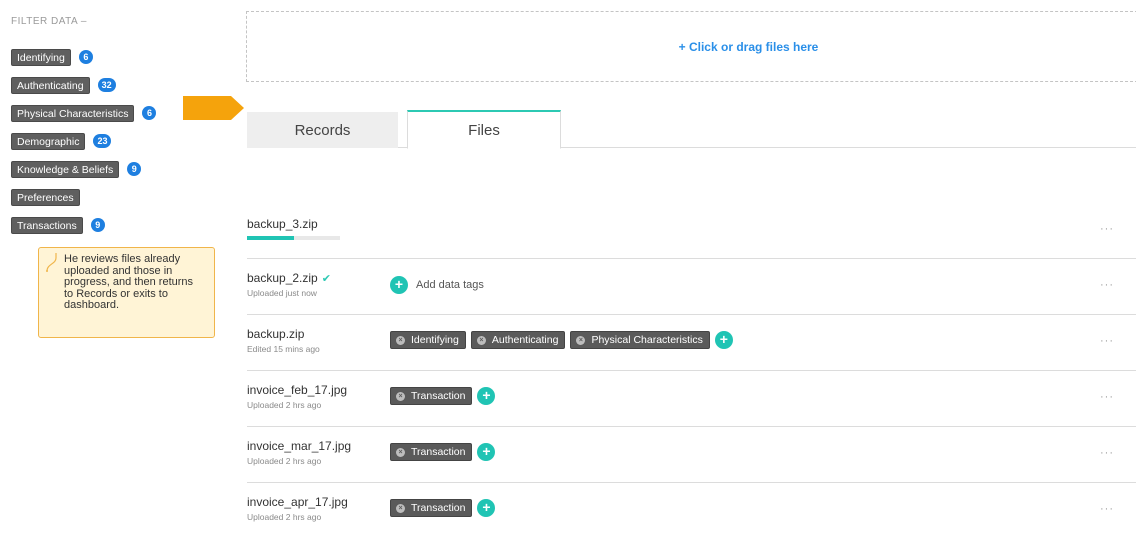 The width and height of the screenshot is (1136, 550). I want to click on pointer-arrow-icon, so click(213, 108).